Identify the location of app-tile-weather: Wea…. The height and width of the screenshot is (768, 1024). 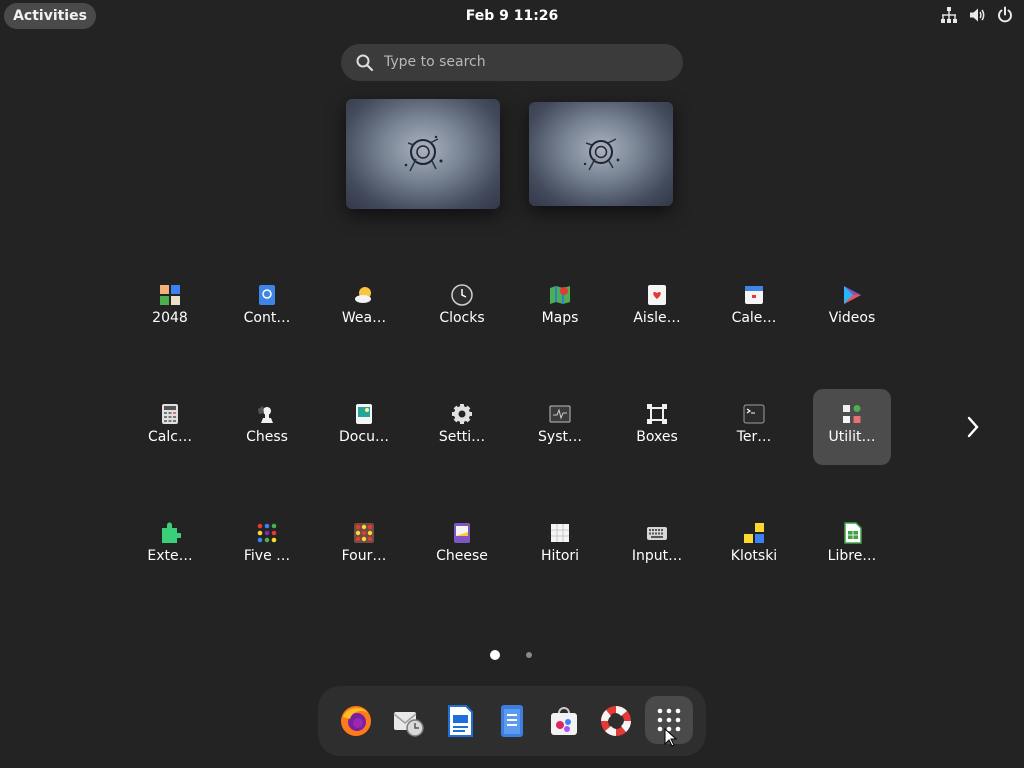
(364, 308).